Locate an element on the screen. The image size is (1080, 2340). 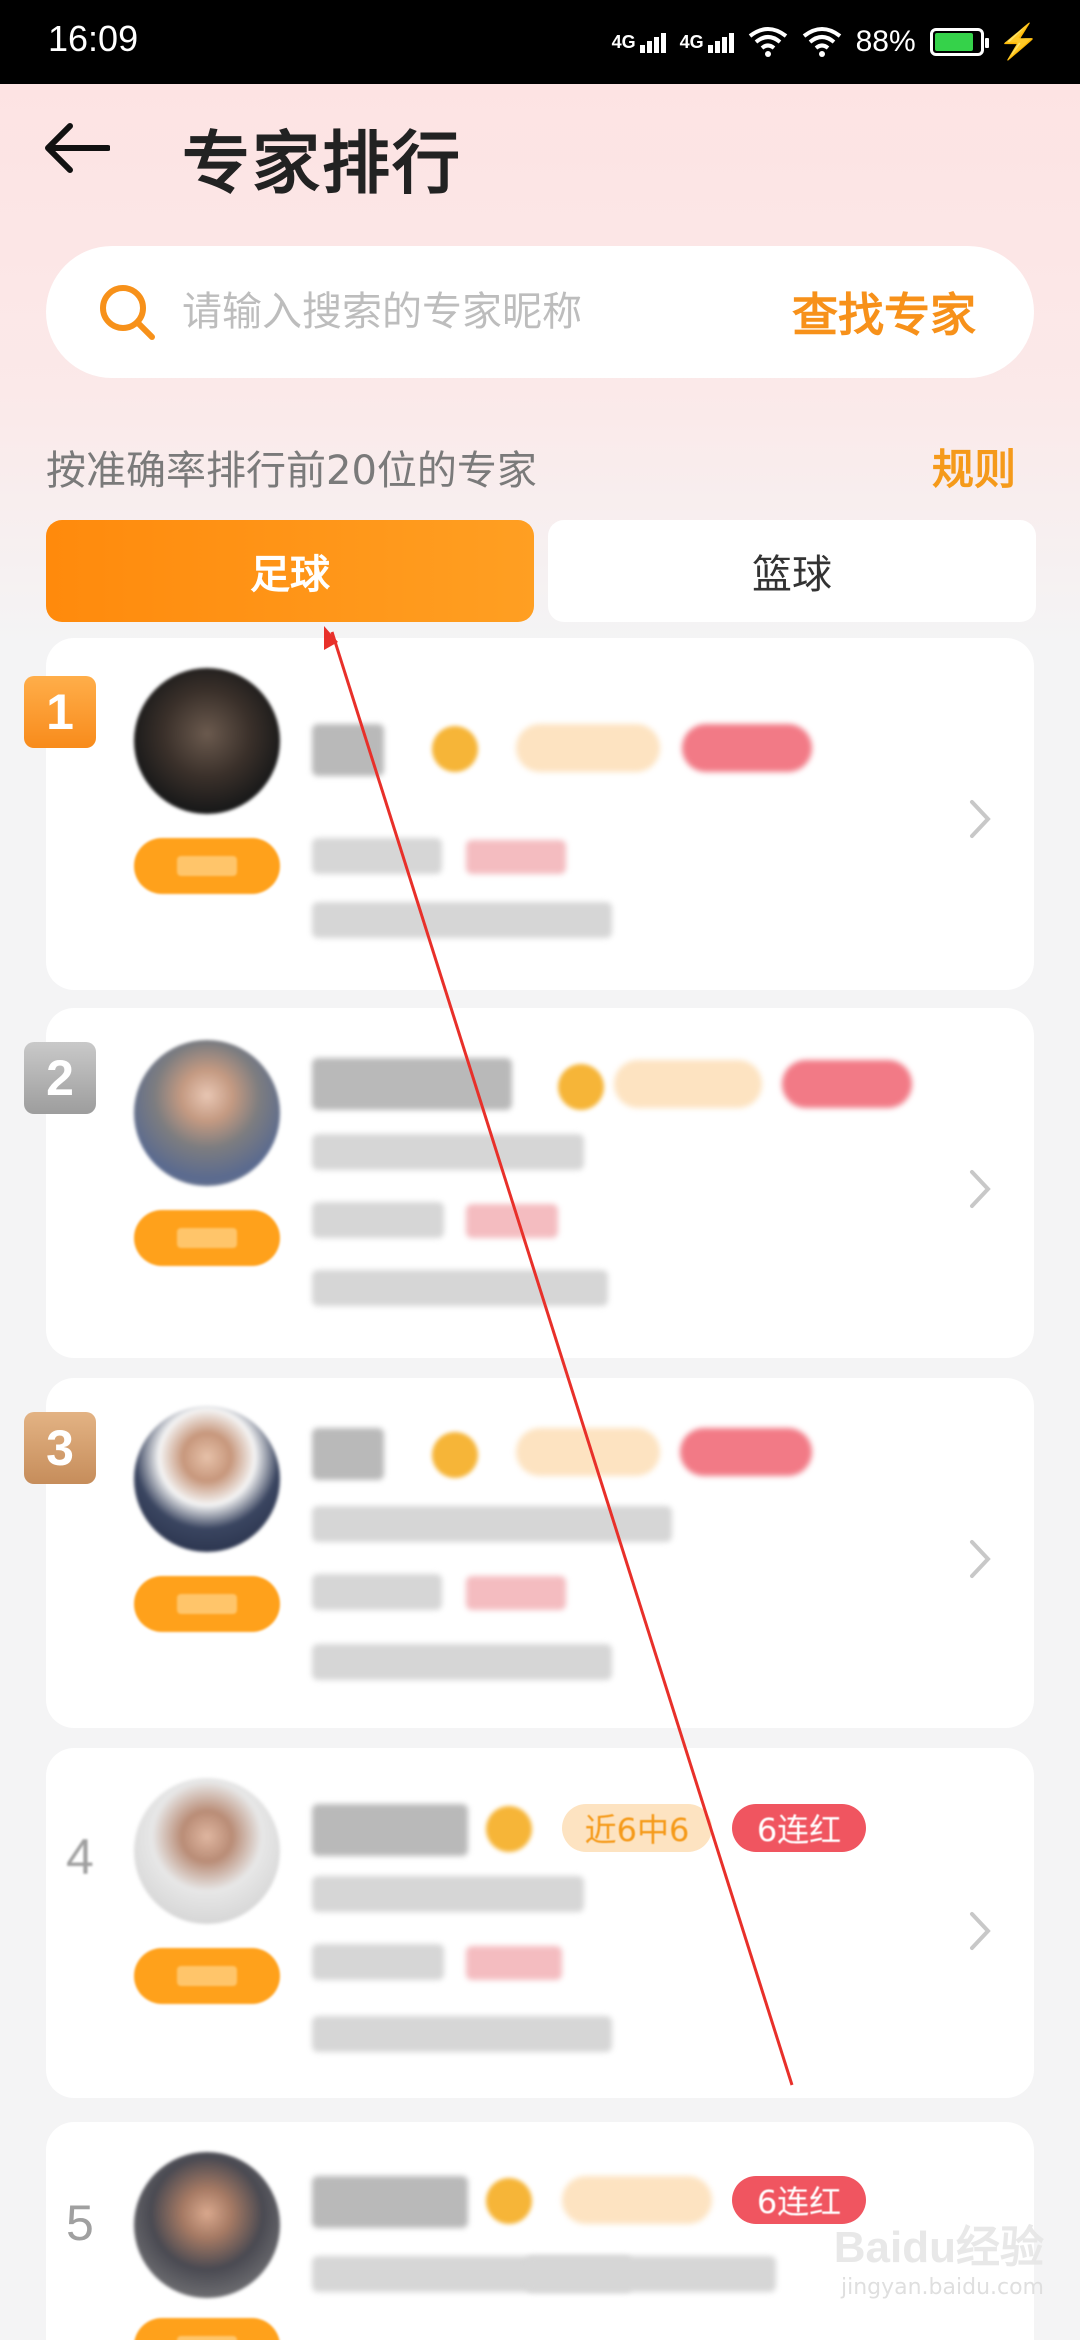
charging-icon: ⚡ is located at coordinates (1018, 42).